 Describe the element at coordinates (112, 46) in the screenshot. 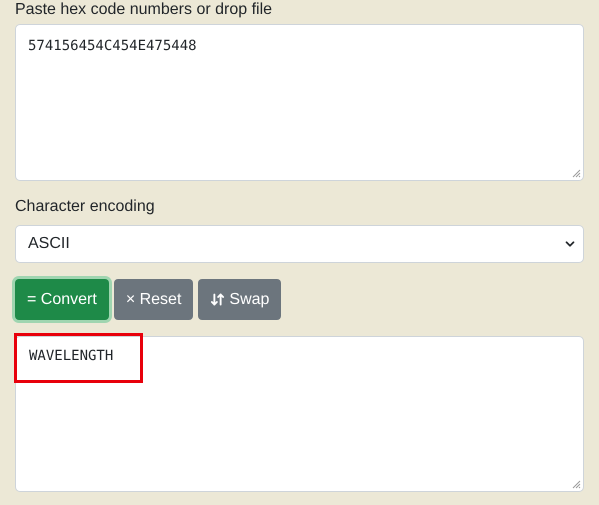

I see `hex-input-value: 574156454C454E475448` at that location.